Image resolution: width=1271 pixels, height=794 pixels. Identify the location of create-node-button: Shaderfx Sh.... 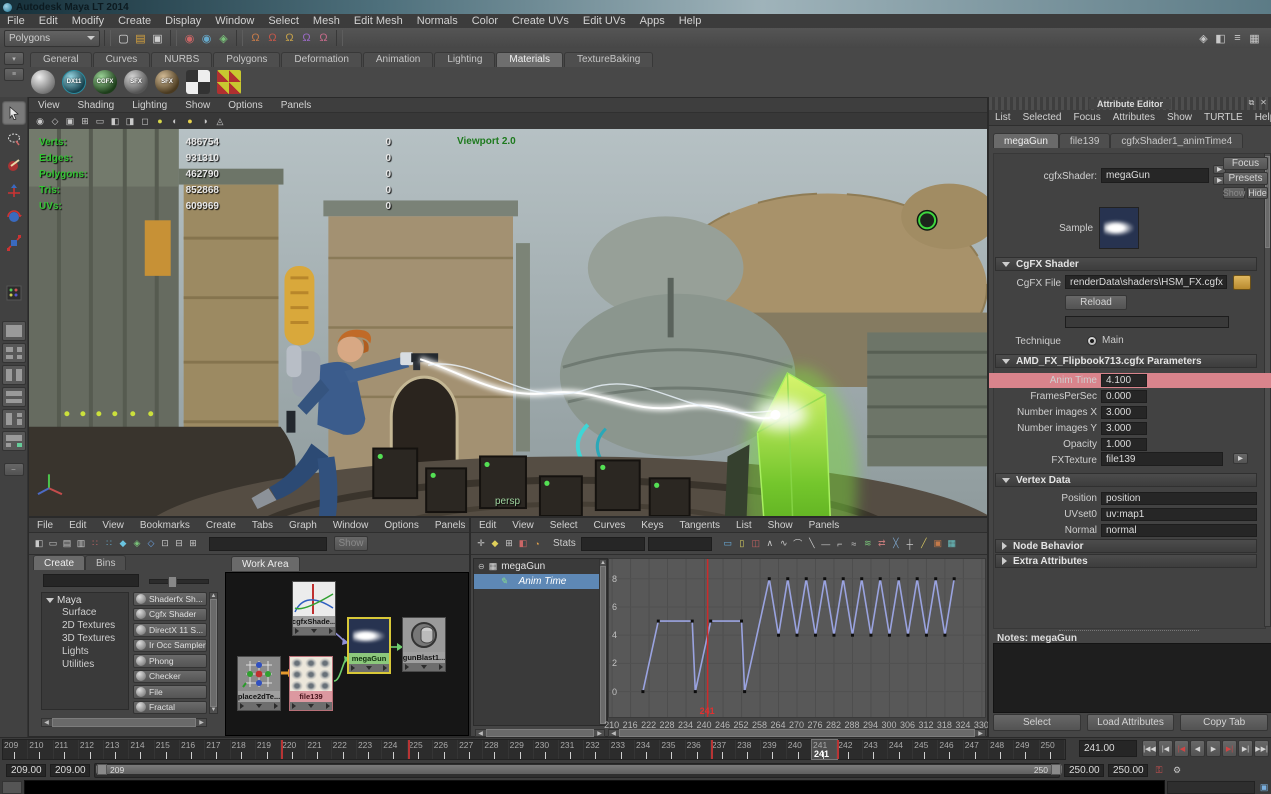
(170, 599).